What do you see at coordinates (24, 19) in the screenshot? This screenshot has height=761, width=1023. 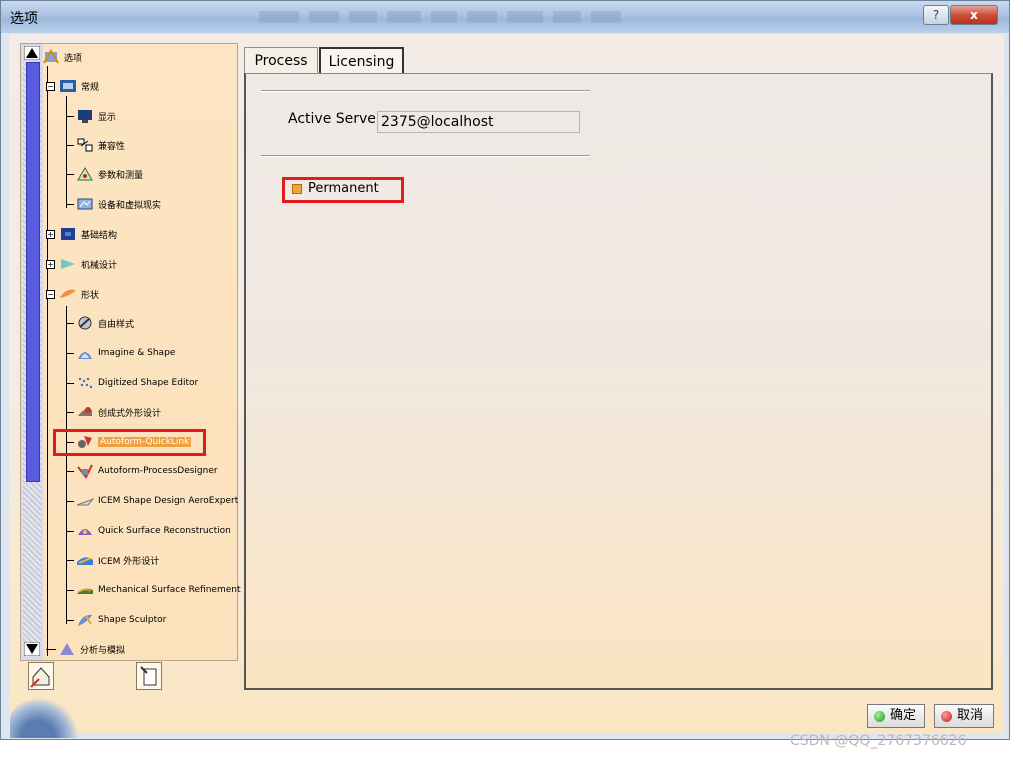 I see `window-title: 选项` at bounding box center [24, 19].